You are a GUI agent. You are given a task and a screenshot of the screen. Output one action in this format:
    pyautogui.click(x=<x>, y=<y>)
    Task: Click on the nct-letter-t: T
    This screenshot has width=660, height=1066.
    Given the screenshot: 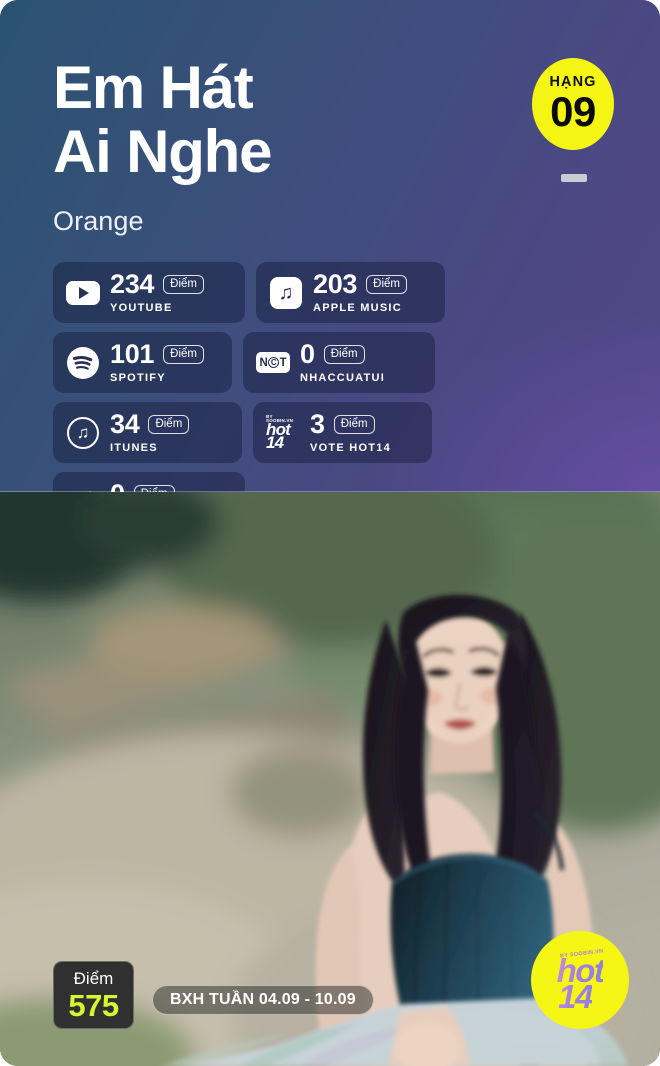 What is the action you would take?
    pyautogui.click(x=283, y=362)
    